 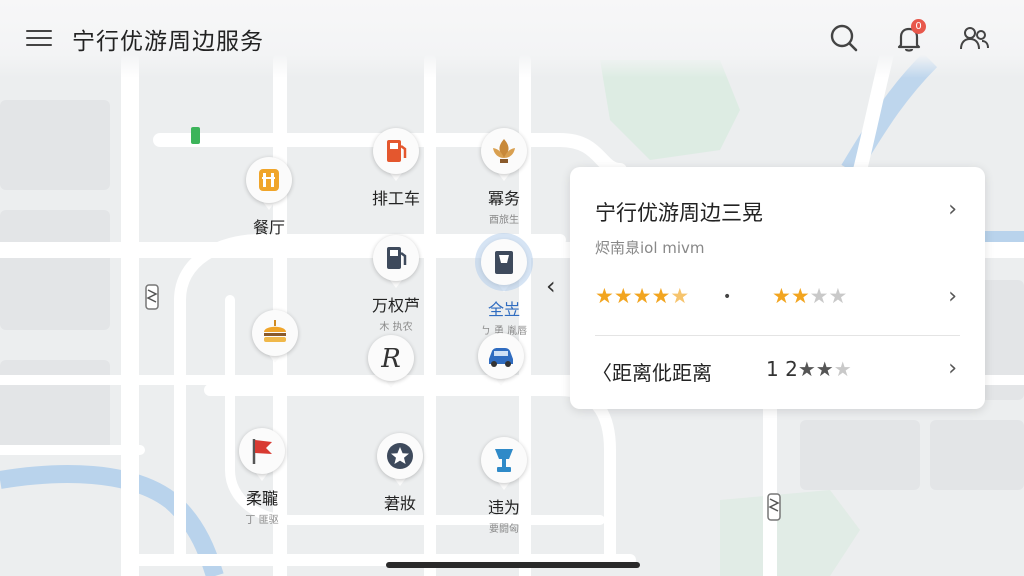 I want to click on svg-text: R, so click(x=390, y=358).